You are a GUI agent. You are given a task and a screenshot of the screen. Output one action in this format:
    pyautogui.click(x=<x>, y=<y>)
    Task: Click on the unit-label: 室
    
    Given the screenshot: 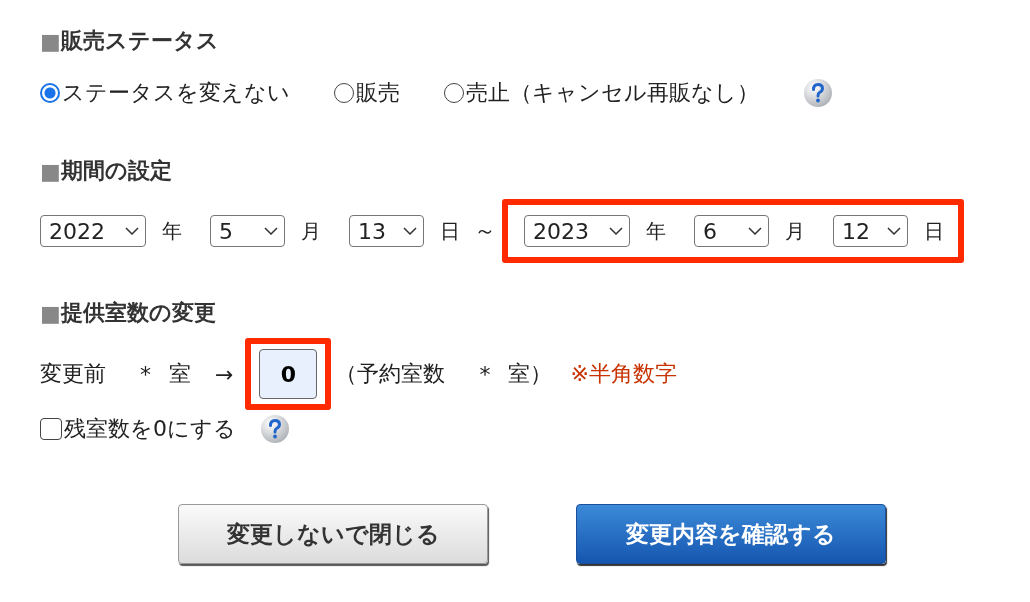 What is the action you would take?
    pyautogui.click(x=180, y=374)
    